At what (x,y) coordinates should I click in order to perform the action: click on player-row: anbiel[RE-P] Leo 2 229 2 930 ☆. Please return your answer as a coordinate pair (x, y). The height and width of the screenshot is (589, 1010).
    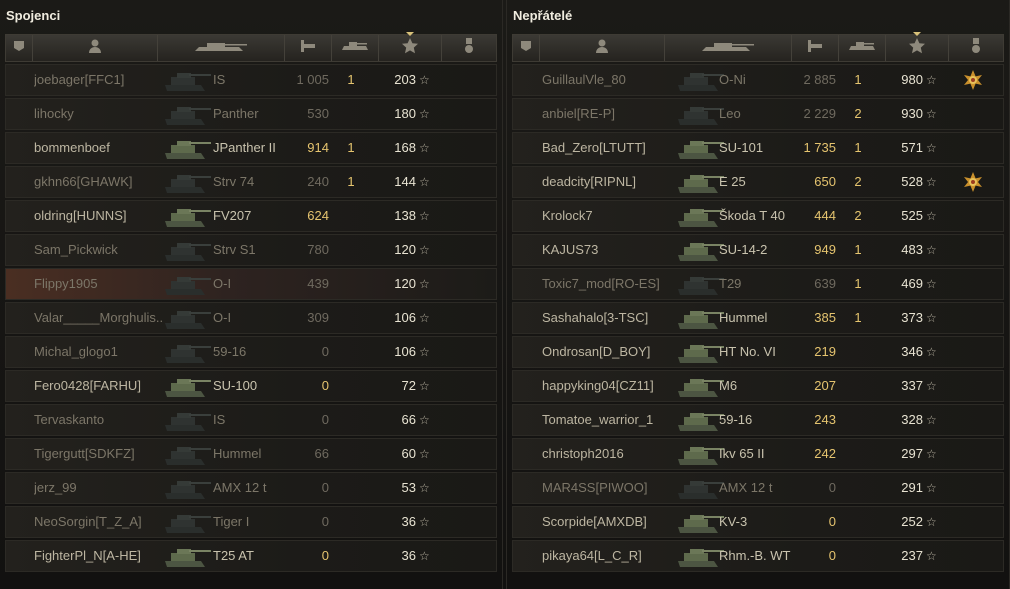
    Looking at the image, I should click on (758, 114).